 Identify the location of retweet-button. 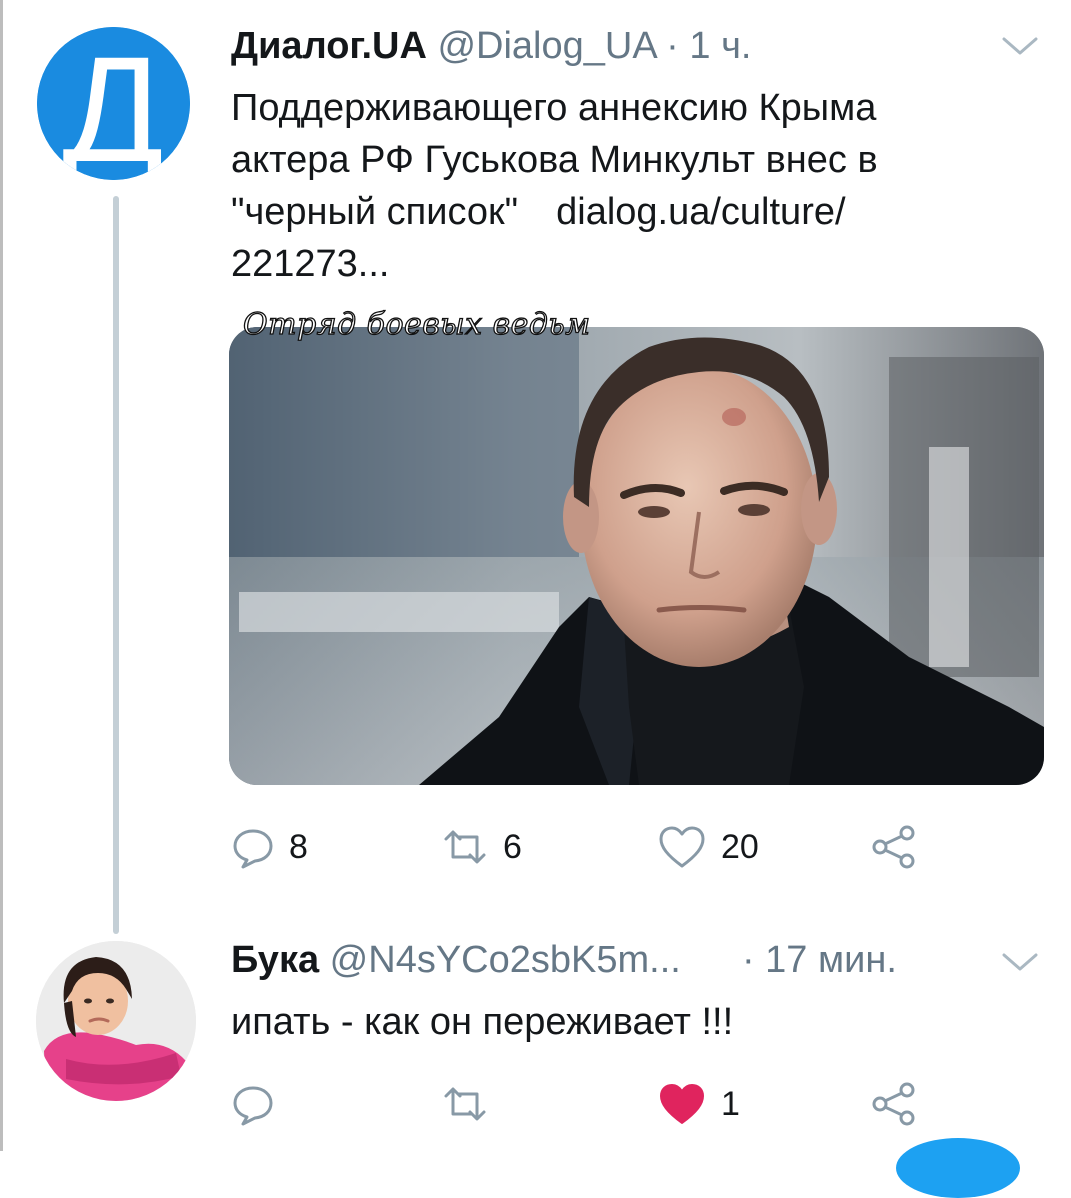
(465, 1104).